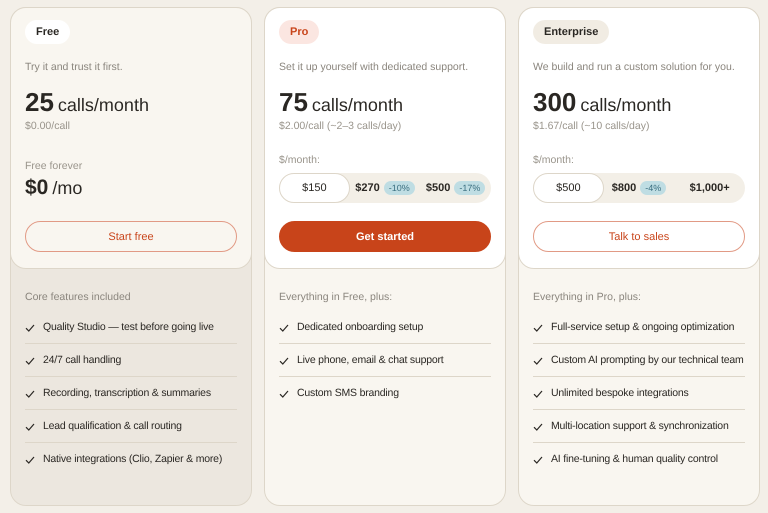 The image size is (768, 513). What do you see at coordinates (336, 297) in the screenshot?
I see `features-heading: Everything in Free, plus:` at bounding box center [336, 297].